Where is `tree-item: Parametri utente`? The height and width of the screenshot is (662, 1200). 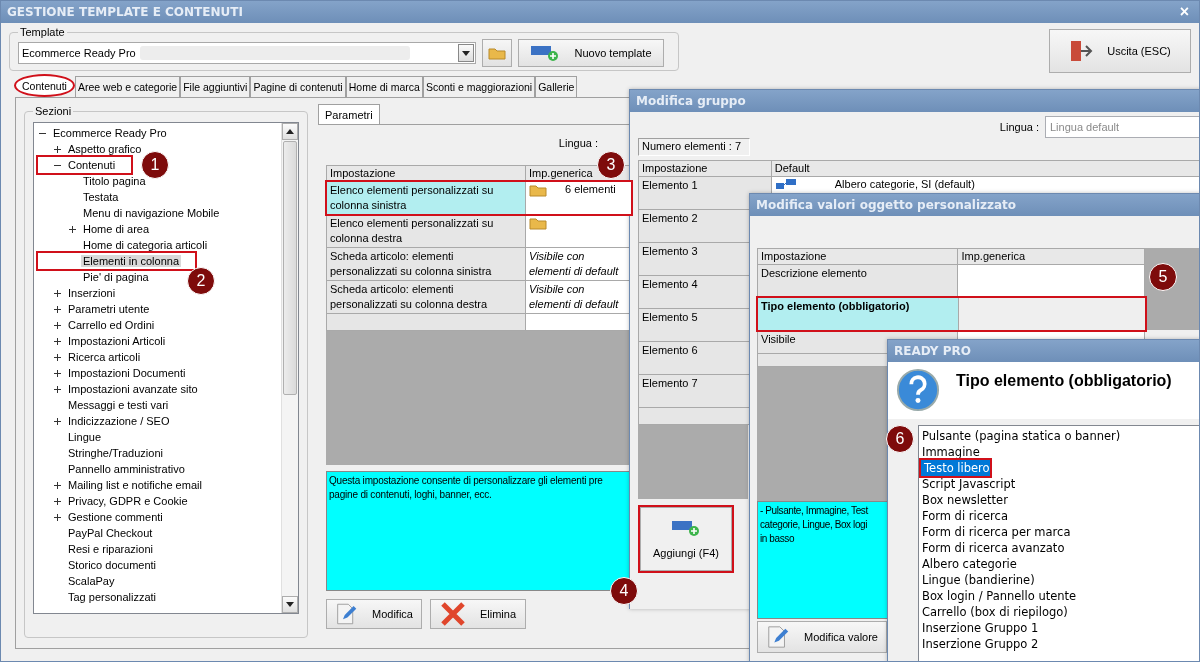
tree-item: Parametri utente is located at coordinates (109, 309).